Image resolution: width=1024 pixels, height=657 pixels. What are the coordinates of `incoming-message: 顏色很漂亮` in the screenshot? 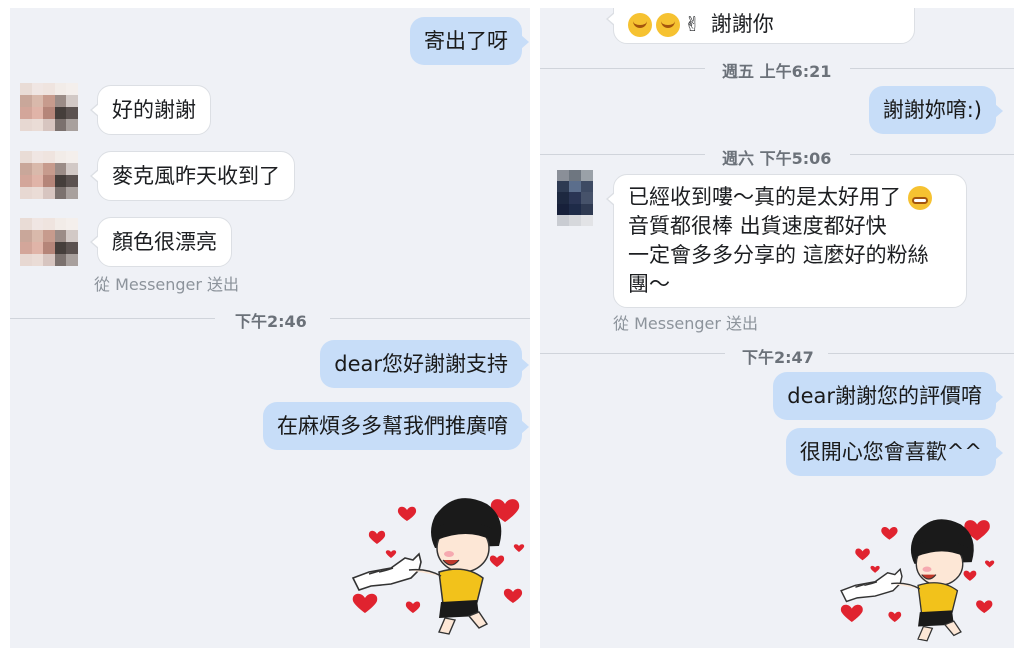 It's located at (161, 242).